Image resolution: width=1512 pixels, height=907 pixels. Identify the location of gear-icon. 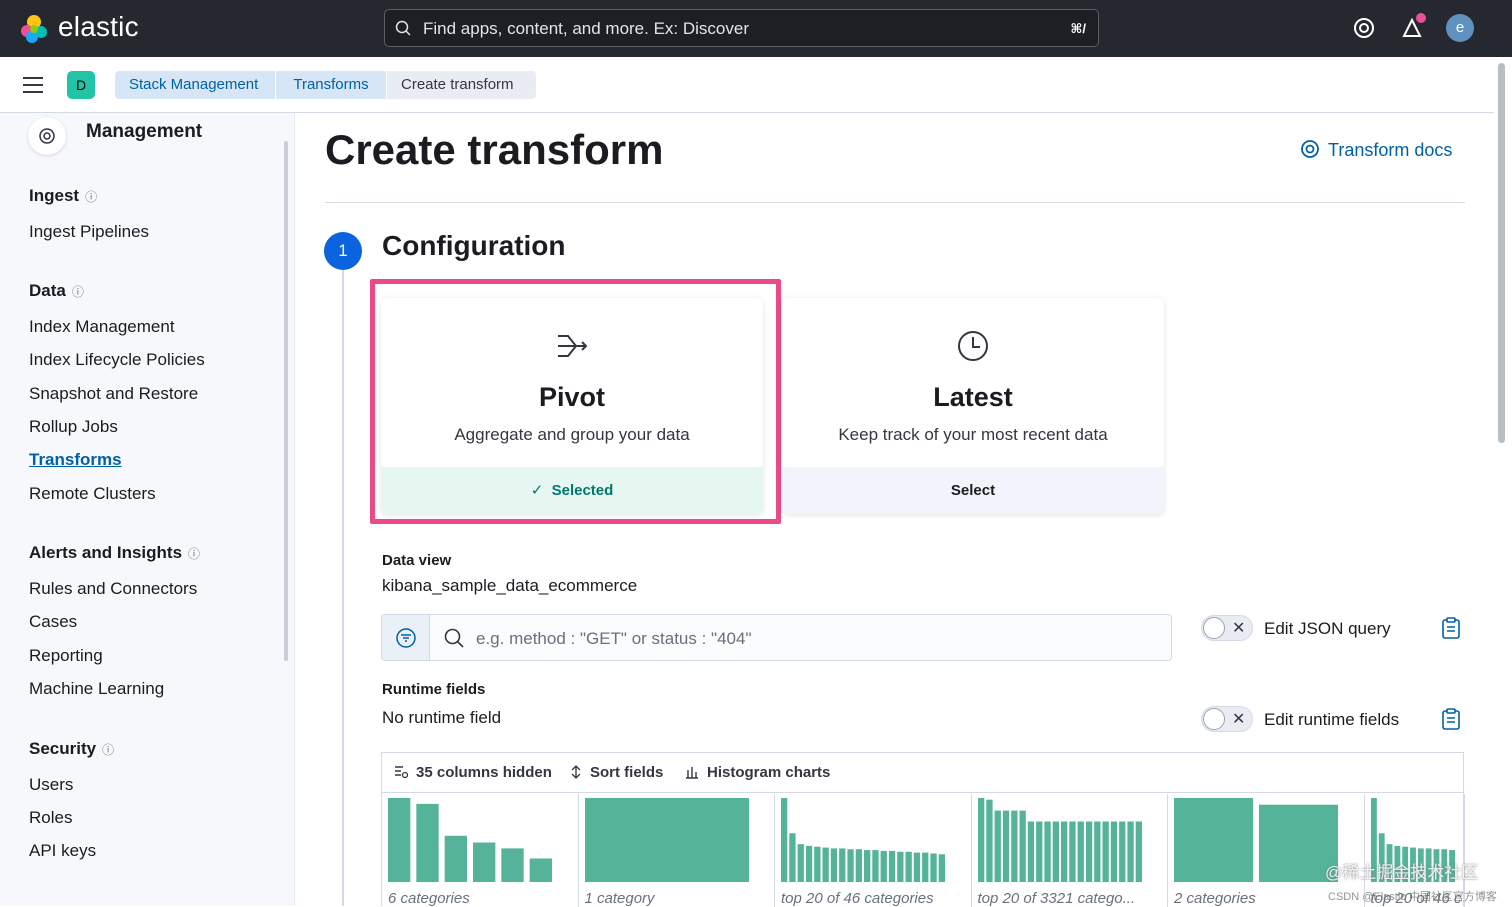
(47, 136).